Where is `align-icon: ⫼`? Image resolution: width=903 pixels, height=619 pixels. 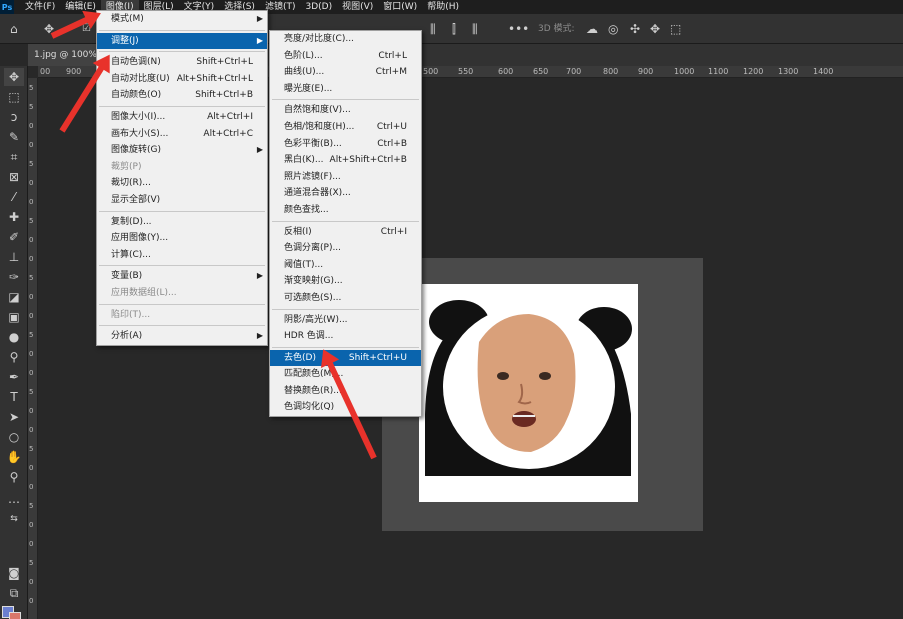
align-icon: ⫼ is located at coordinates (433, 29).